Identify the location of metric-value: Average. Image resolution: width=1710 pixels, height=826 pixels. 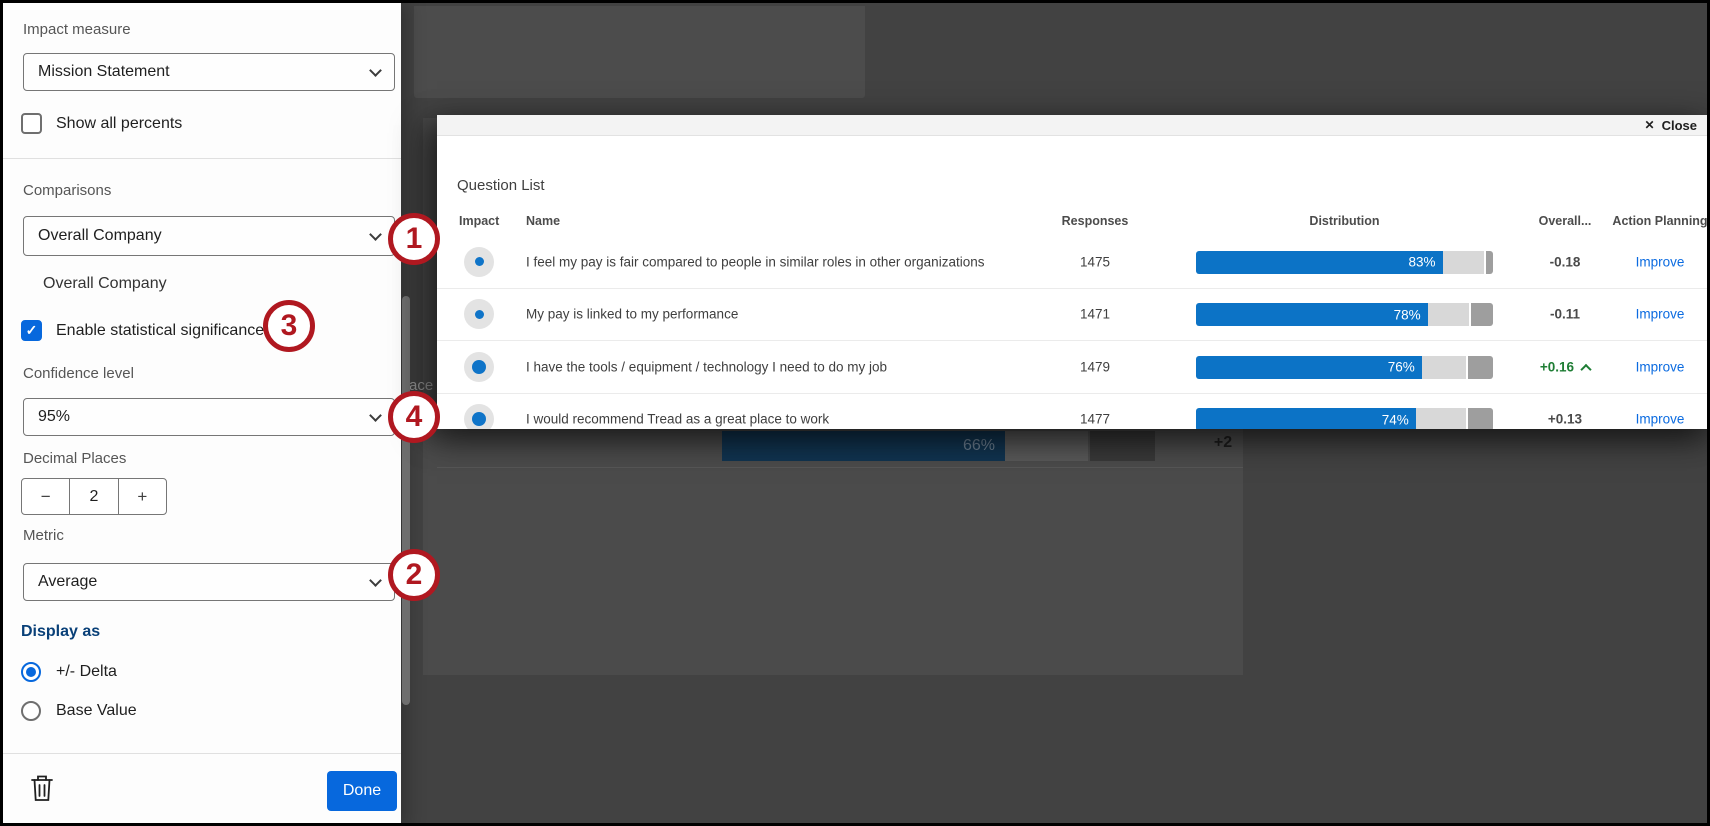
(68, 581).